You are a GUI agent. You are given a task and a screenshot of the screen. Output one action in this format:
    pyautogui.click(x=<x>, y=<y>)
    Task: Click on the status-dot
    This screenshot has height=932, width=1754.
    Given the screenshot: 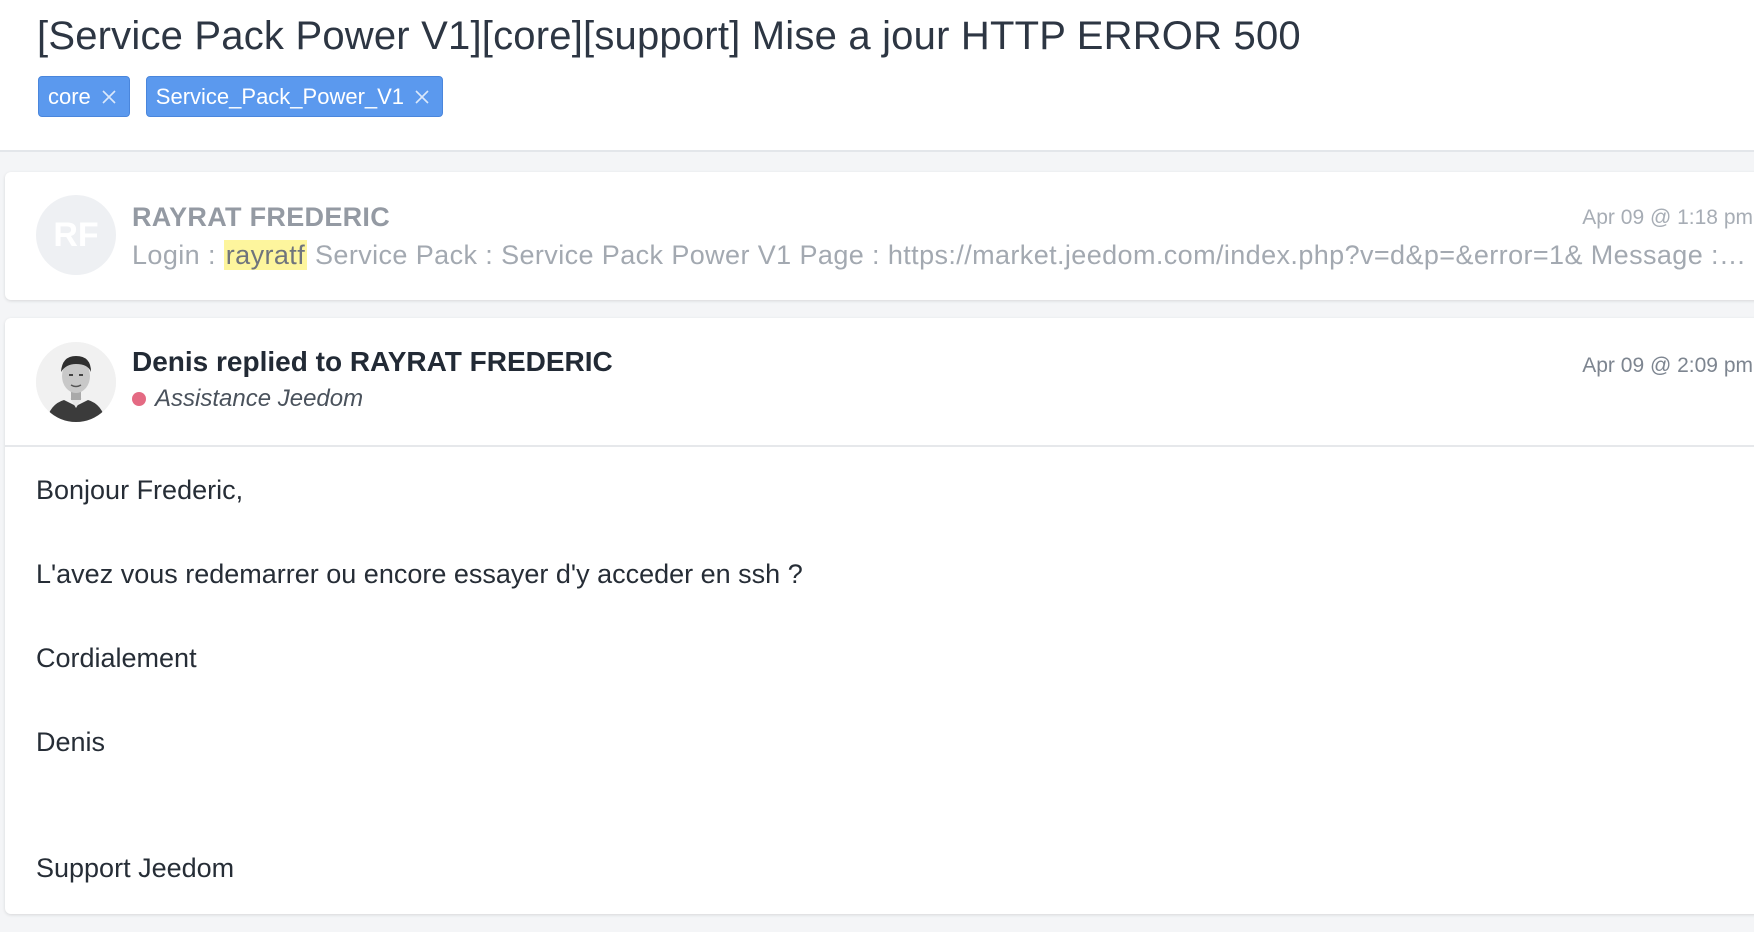 What is the action you would take?
    pyautogui.click(x=139, y=399)
    